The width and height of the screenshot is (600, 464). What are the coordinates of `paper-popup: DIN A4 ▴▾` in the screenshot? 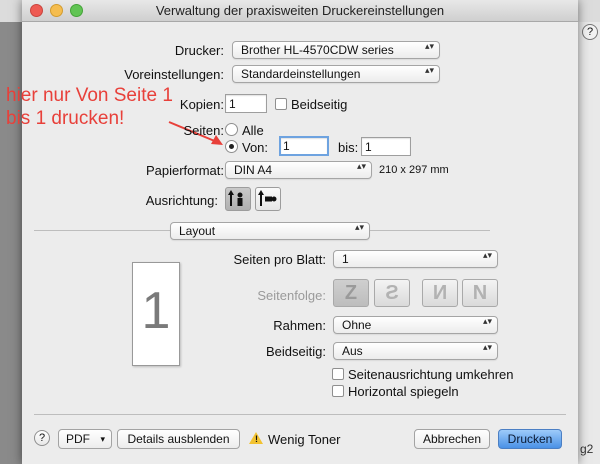 It's located at (298, 170).